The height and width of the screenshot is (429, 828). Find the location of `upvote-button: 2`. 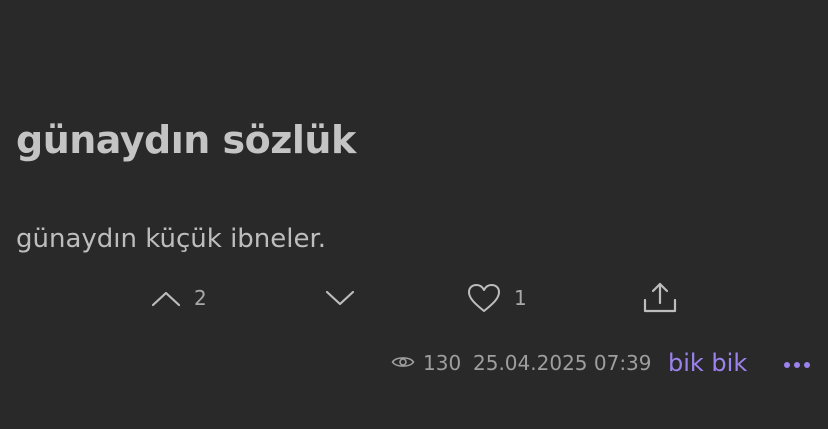

upvote-button: 2 is located at coordinates (178, 298).